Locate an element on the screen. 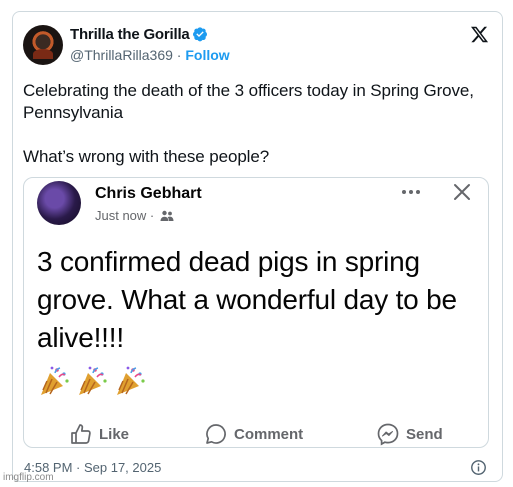  user-handle: @ThrillaRilla369 is located at coordinates (121, 55).